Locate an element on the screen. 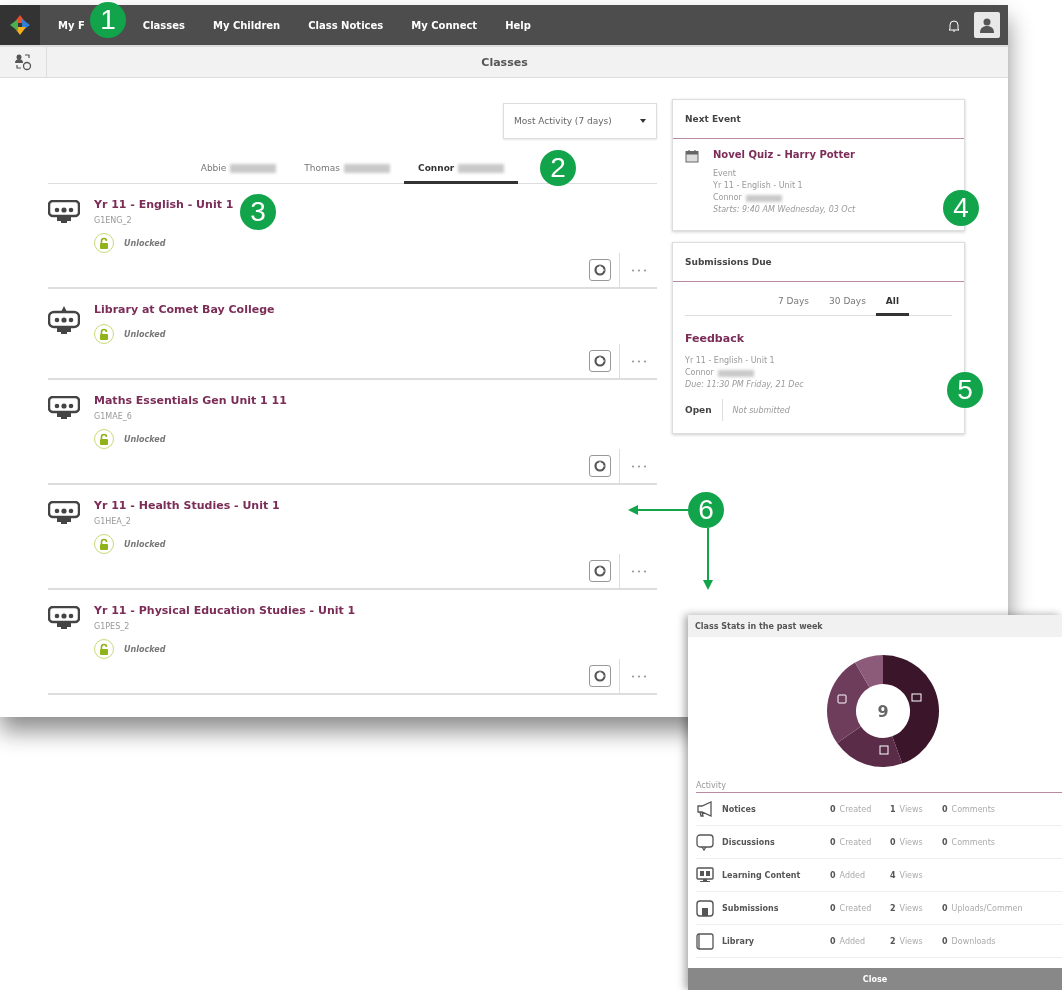  logo-icon is located at coordinates (20, 25).